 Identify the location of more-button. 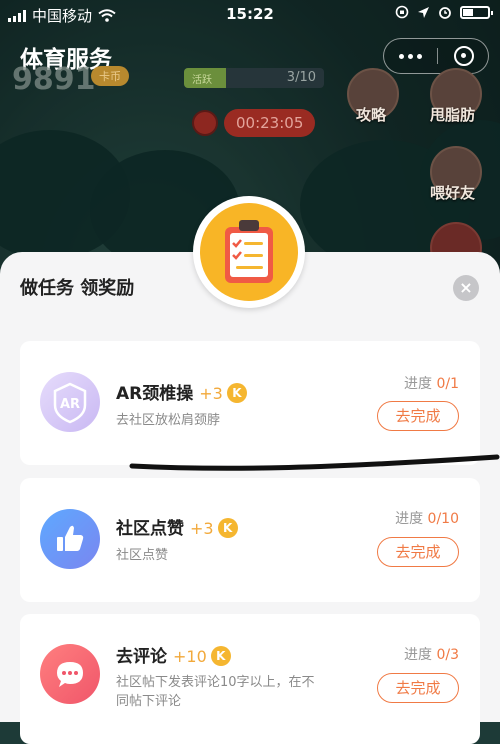
(410, 56).